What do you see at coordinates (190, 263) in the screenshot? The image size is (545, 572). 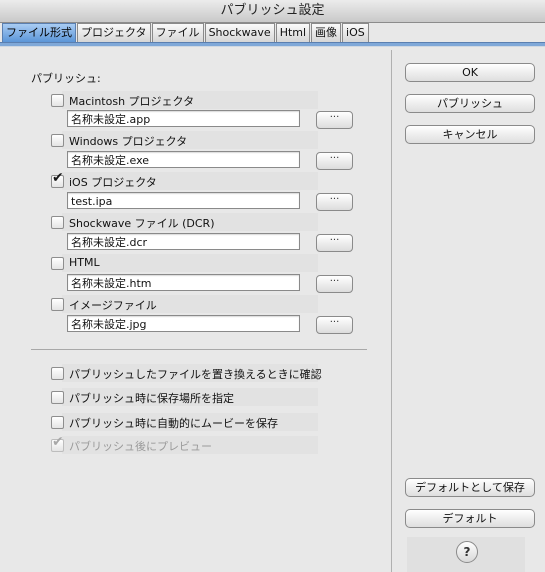 I see `row-highlight` at bounding box center [190, 263].